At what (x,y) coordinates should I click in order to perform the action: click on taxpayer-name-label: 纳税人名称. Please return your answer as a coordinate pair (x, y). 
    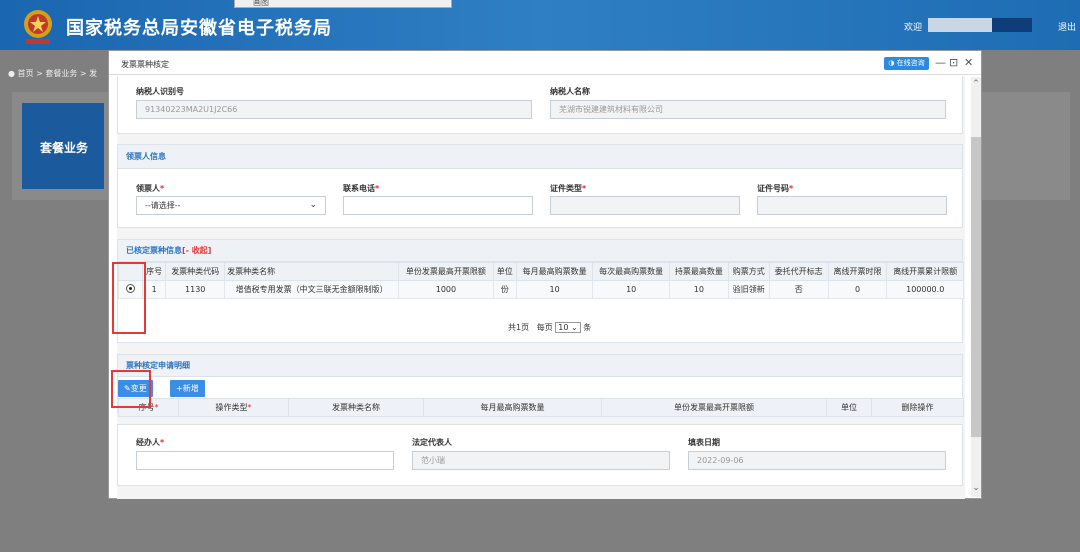
    Looking at the image, I should click on (570, 91).